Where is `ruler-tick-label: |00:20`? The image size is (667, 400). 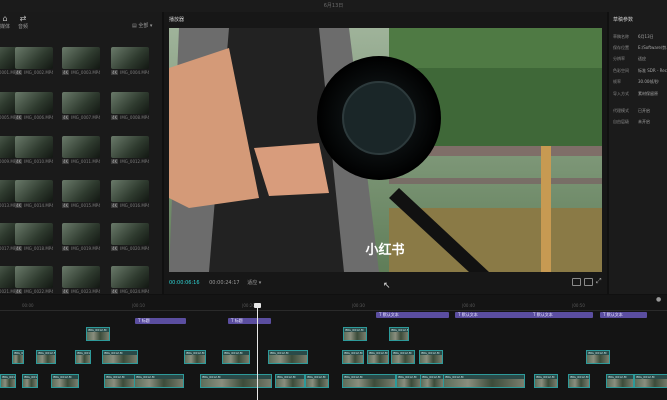
ruler-tick-label: |00:20 is located at coordinates (248, 305).